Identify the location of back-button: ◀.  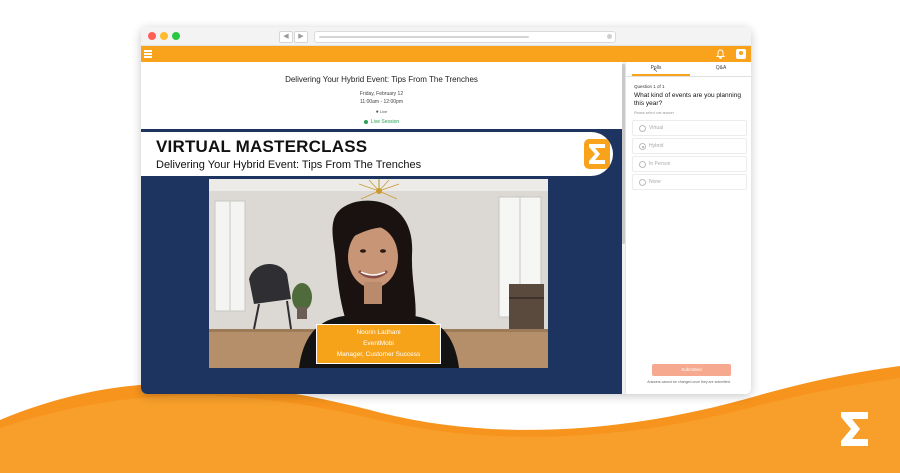
(286, 37).